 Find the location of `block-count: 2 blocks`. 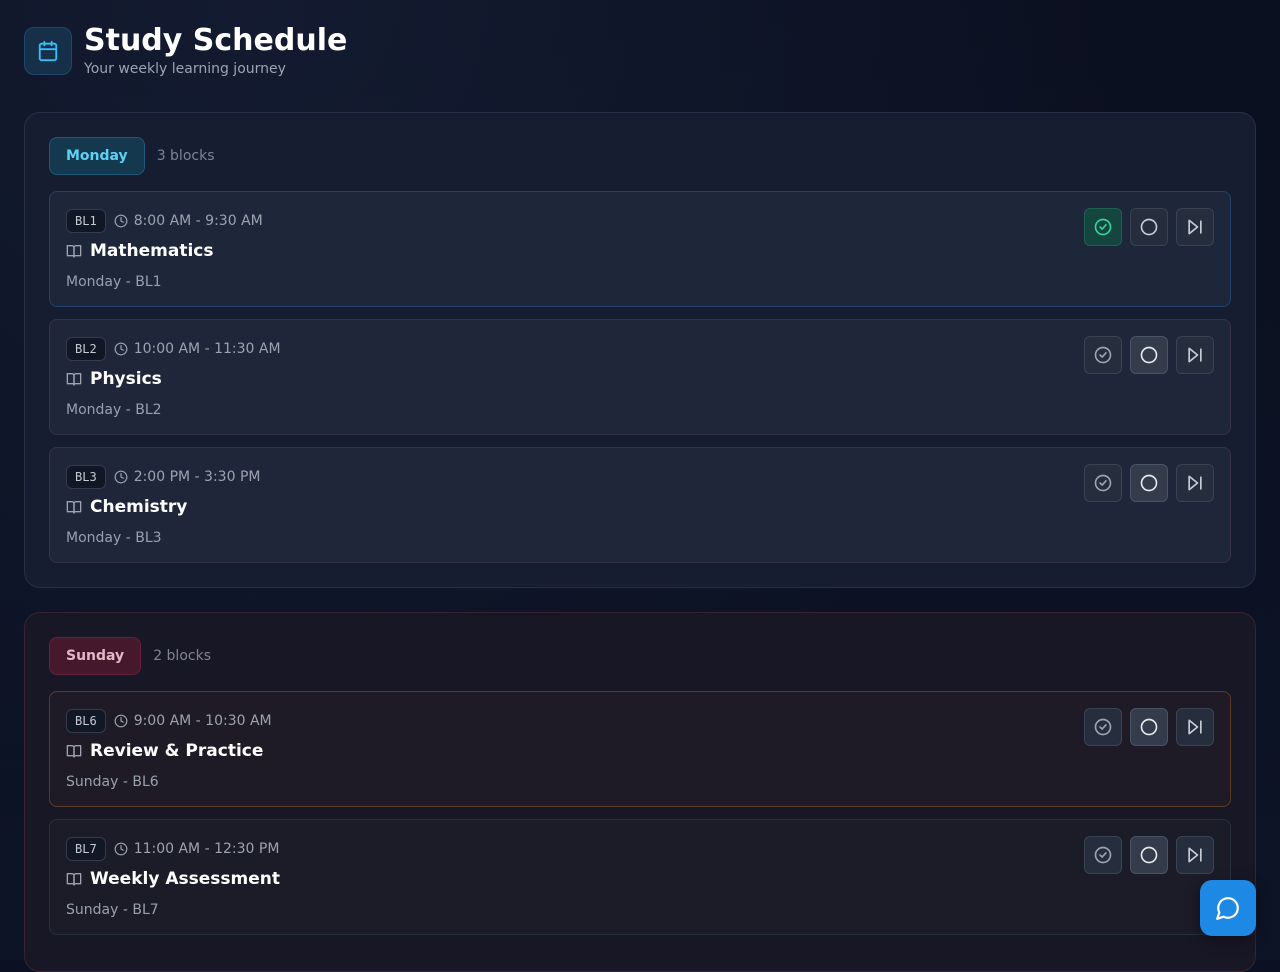

block-count: 2 blocks is located at coordinates (182, 656).